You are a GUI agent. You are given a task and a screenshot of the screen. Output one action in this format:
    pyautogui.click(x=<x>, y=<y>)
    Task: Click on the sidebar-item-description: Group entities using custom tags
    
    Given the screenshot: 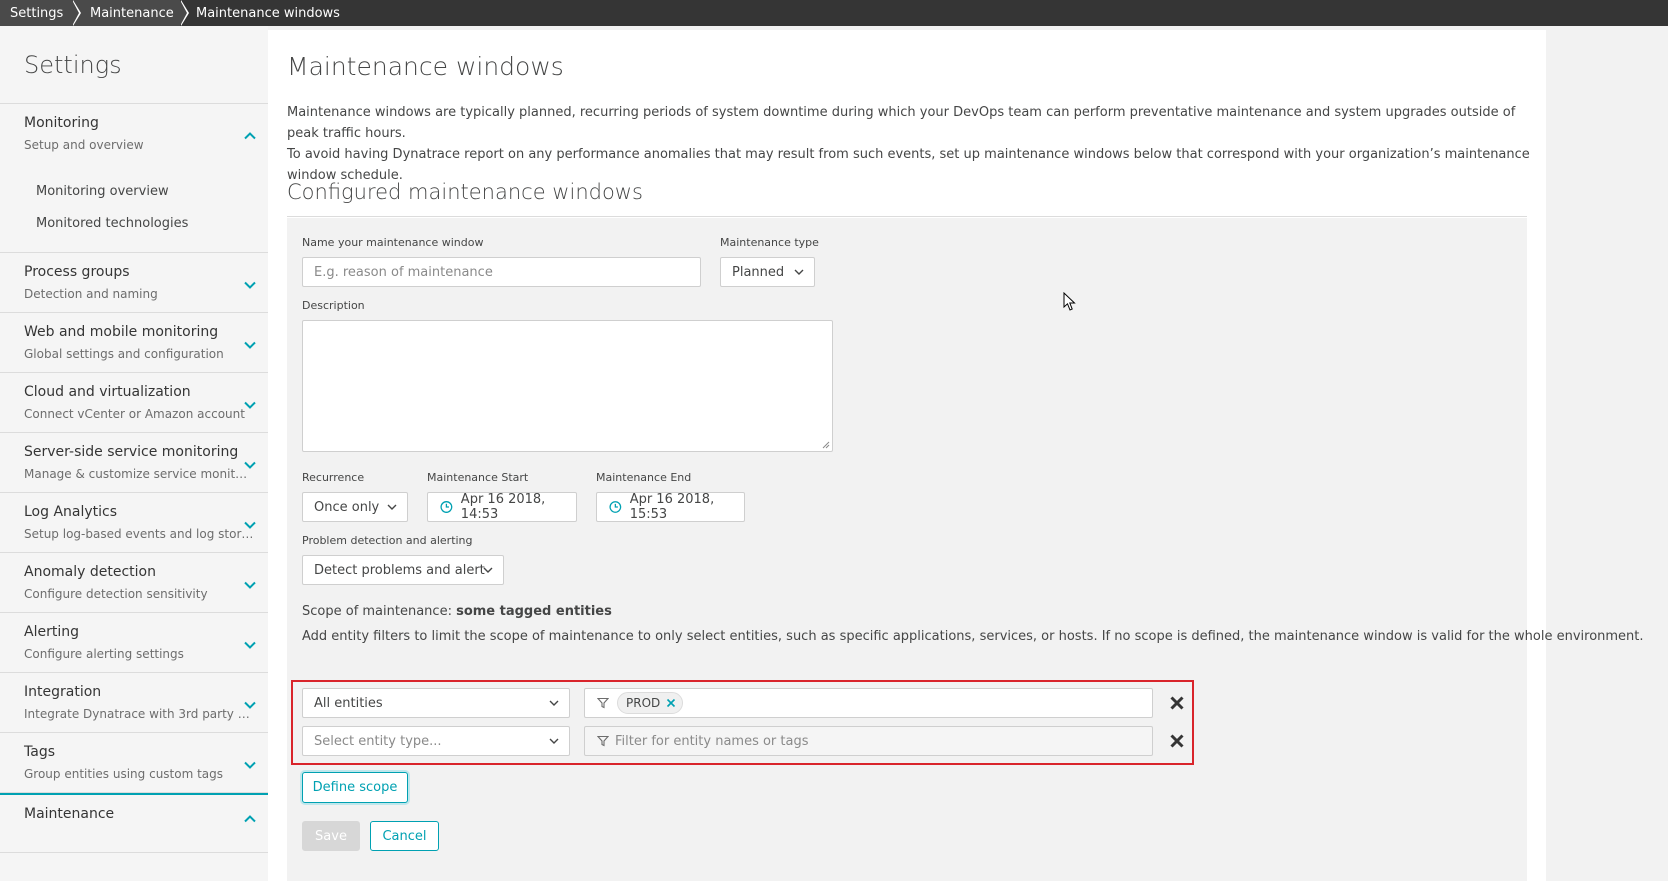 What is the action you would take?
    pyautogui.click(x=124, y=774)
    